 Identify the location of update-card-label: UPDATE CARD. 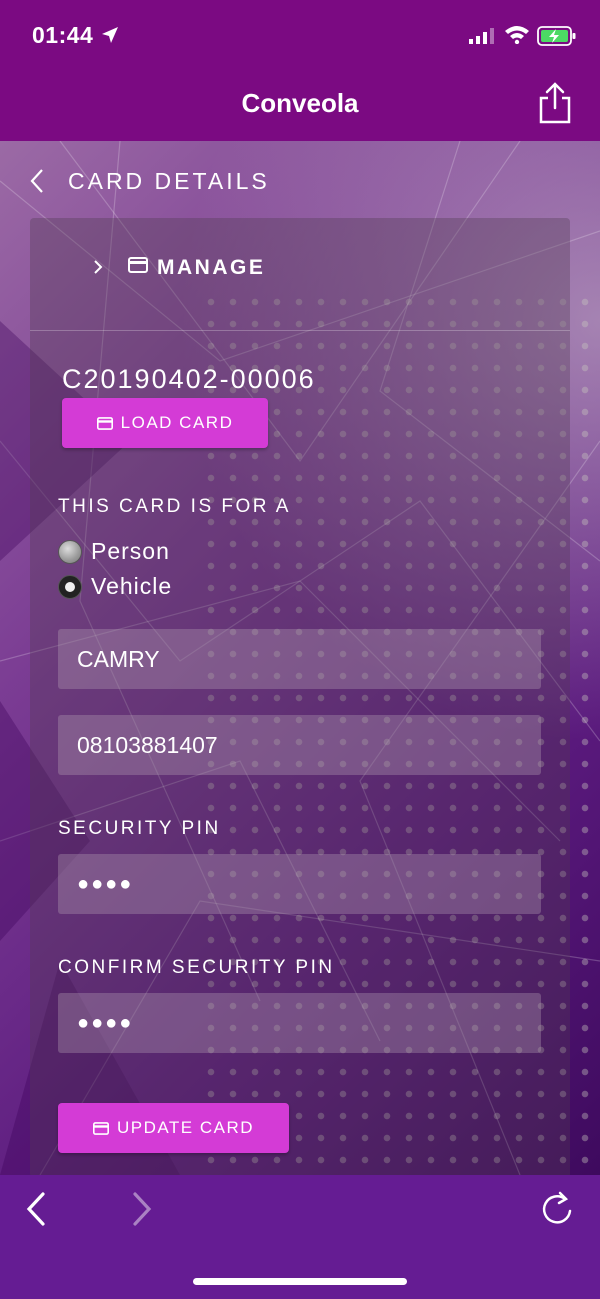
(185, 1127).